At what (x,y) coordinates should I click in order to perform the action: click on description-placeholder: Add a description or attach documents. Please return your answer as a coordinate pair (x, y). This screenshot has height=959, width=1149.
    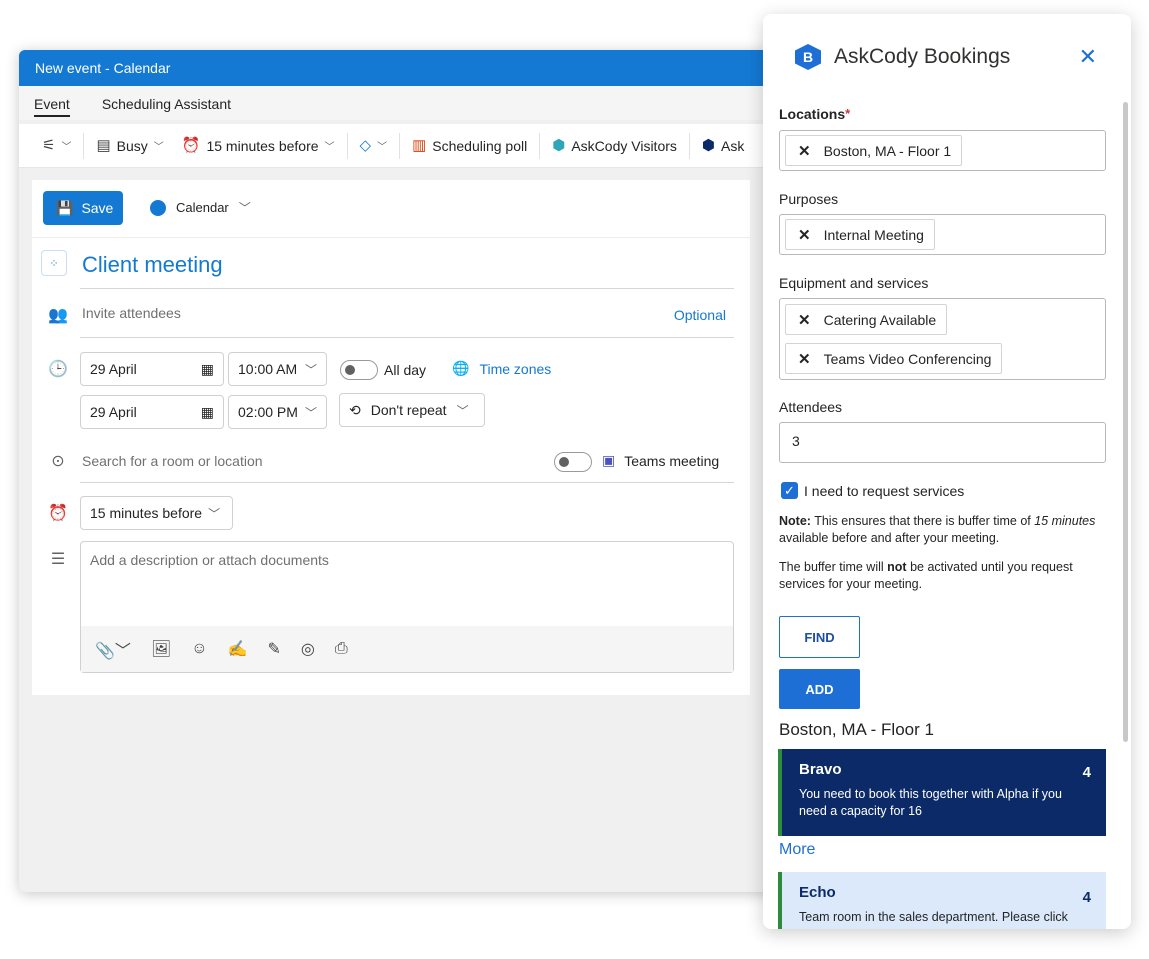
    Looking at the image, I should click on (209, 560).